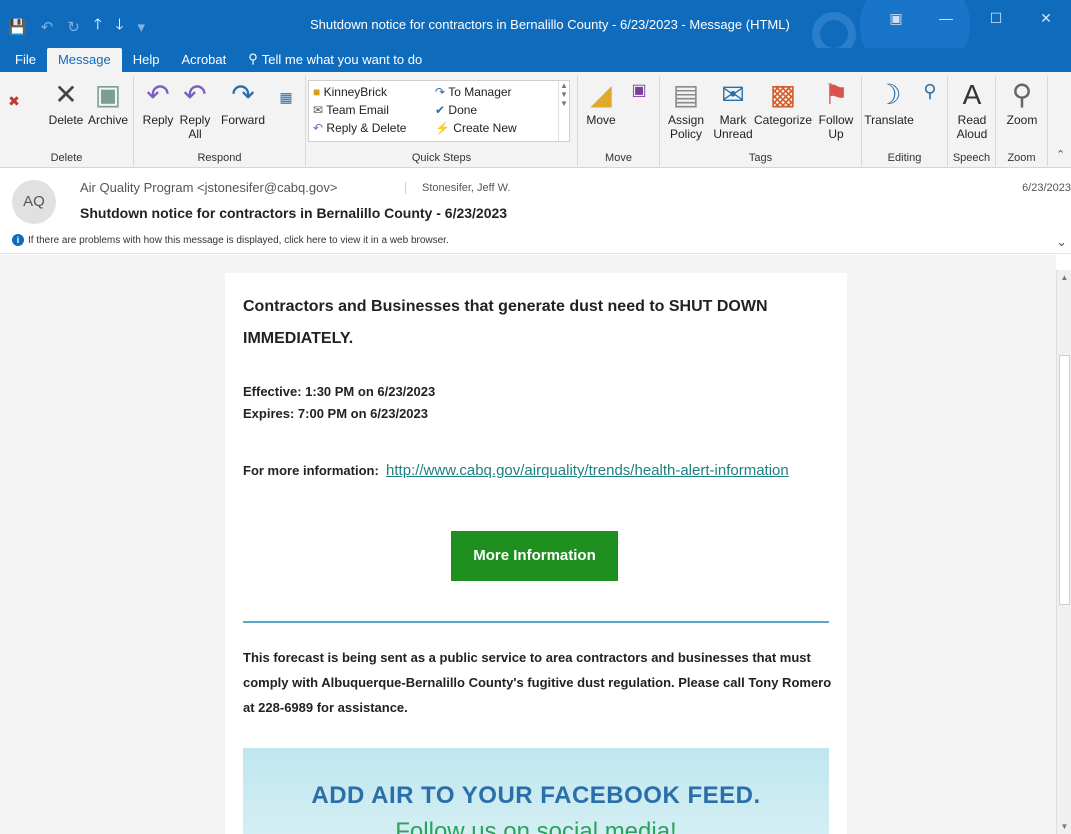  Describe the element at coordinates (836, 111) in the screenshot. I see `follow-up-button: ⚑ Follow Up` at that location.